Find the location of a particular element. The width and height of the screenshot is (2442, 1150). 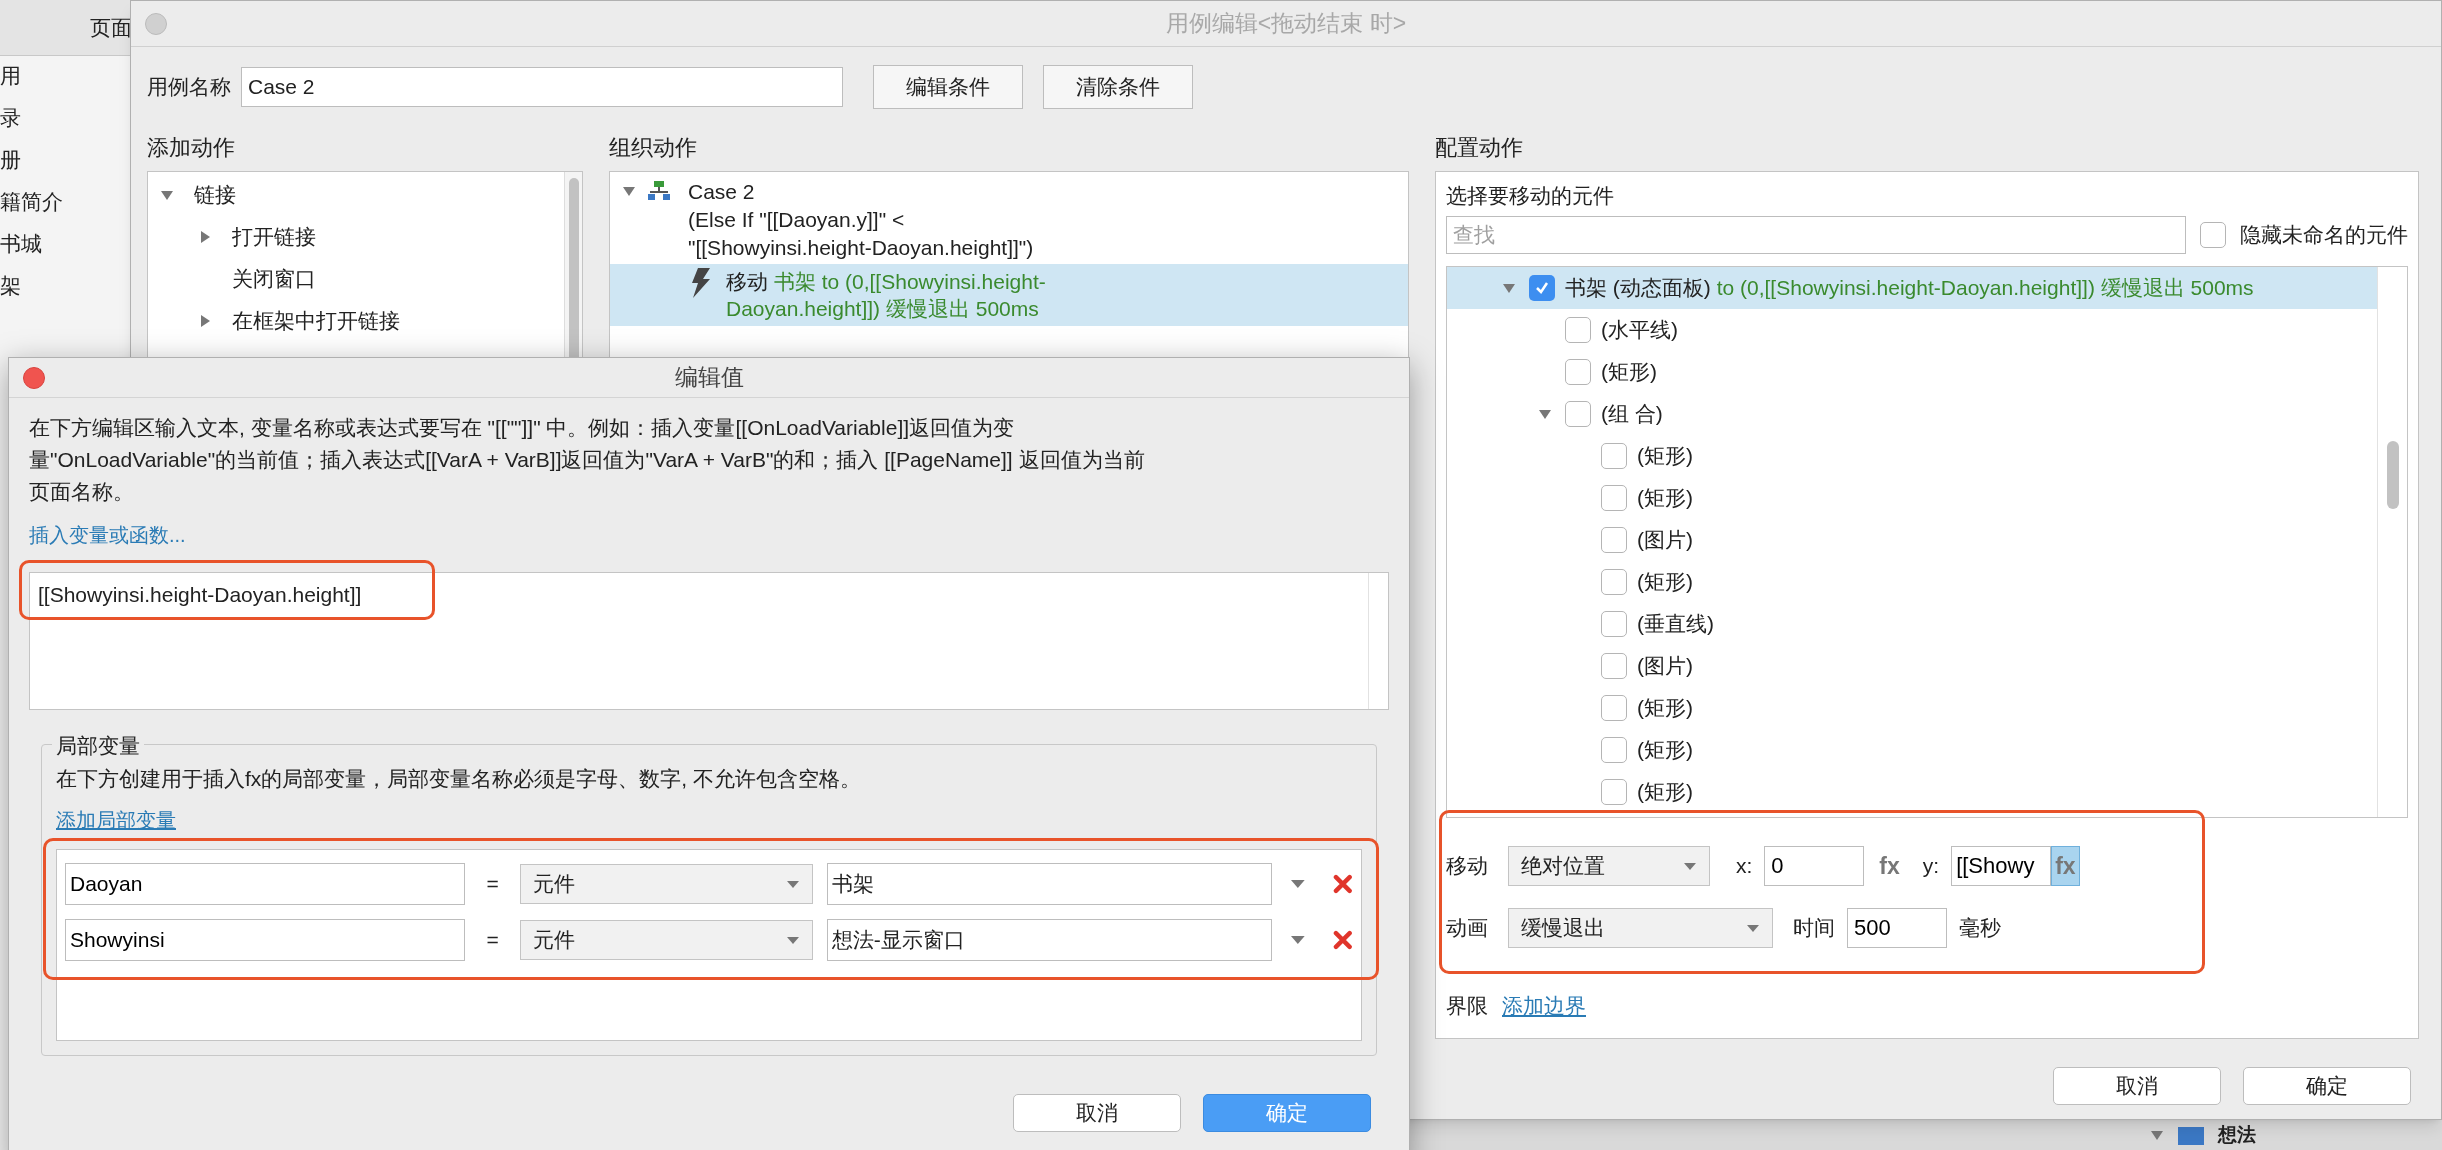

sidebar-item: 架 is located at coordinates (10, 284).